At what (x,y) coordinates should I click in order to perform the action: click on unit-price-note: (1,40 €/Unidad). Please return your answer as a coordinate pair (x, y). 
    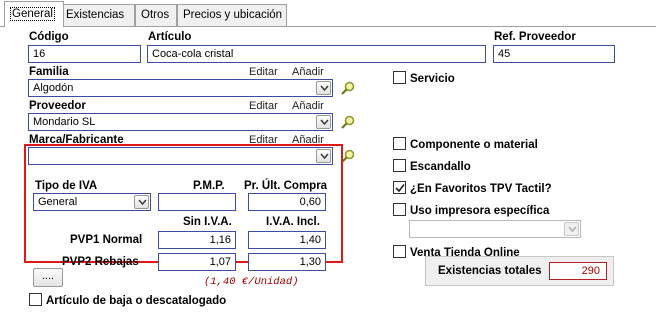
    Looking at the image, I should click on (251, 282).